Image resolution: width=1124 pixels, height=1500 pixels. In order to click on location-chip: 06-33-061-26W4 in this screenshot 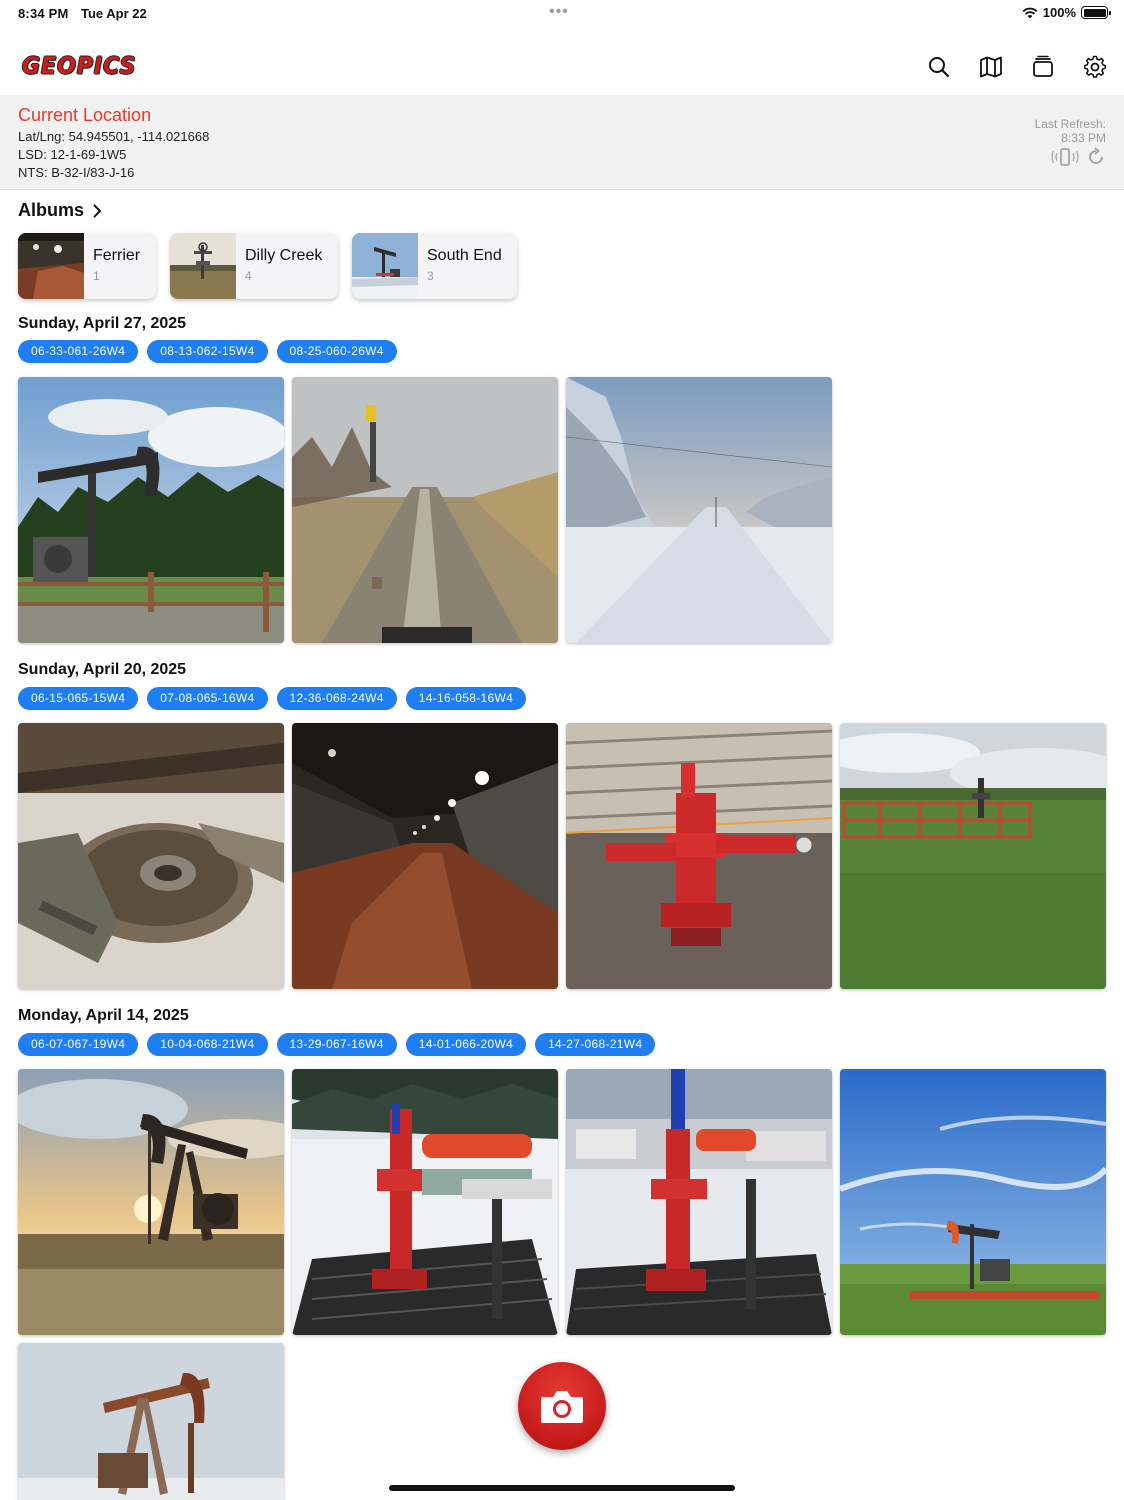, I will do `click(78, 351)`.